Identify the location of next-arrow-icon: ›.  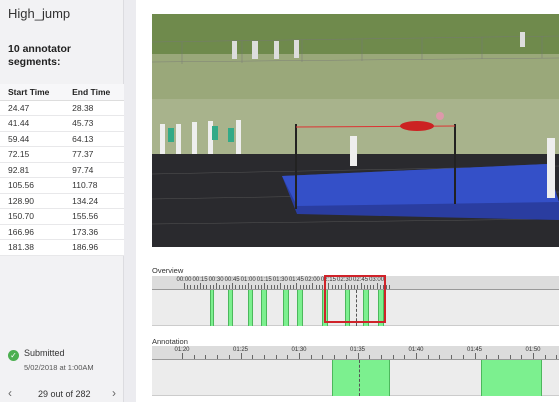
(114, 393).